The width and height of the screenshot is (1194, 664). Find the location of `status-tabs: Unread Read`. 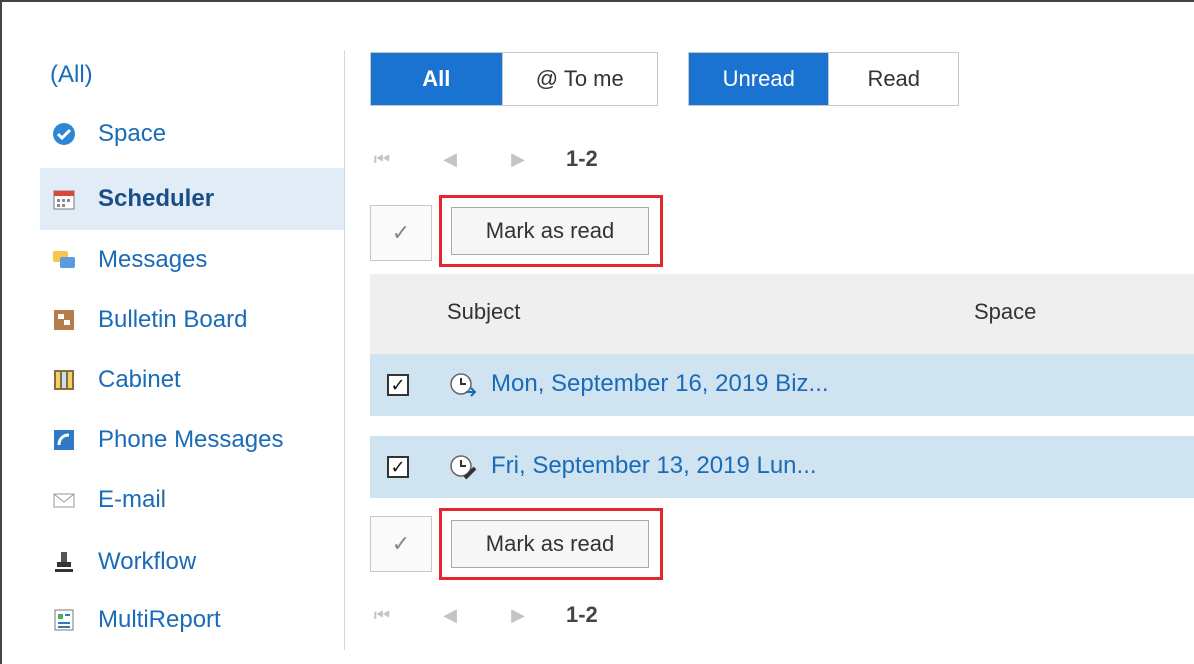

status-tabs: Unread Read is located at coordinates (823, 79).